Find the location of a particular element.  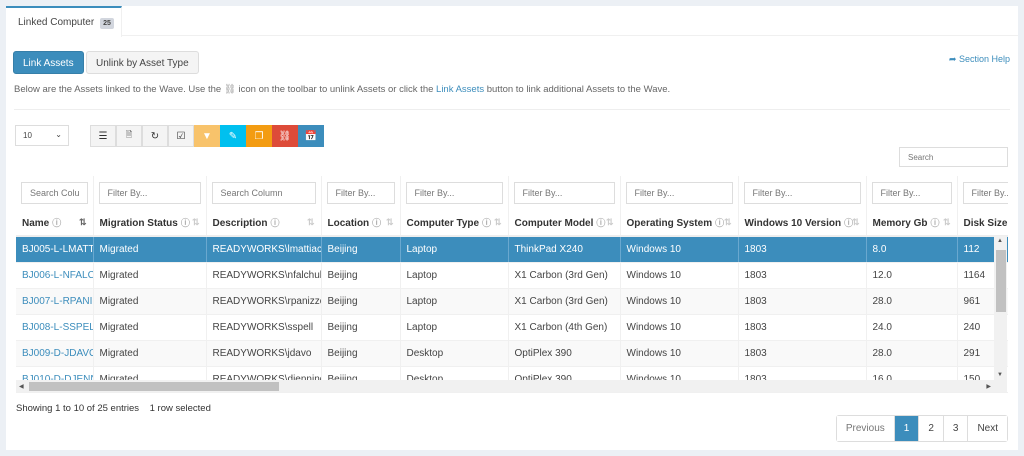

table-cell: Windows 10 is located at coordinates (679, 327).